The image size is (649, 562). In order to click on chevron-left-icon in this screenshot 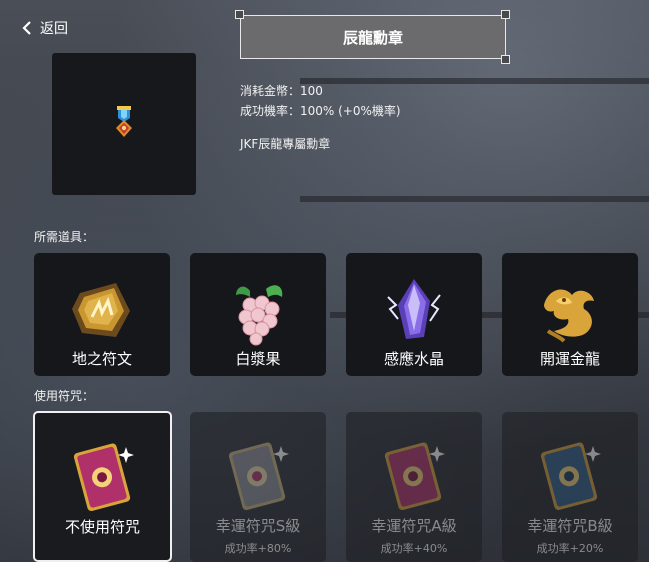, I will do `click(27, 28)`.